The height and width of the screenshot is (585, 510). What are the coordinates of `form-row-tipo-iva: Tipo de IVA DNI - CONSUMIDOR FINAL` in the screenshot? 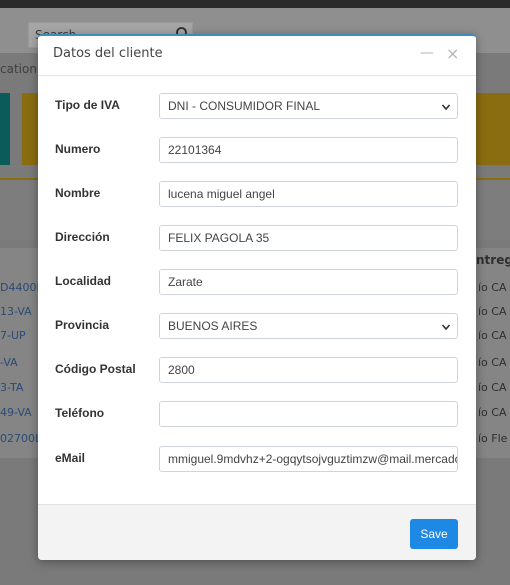 It's located at (257, 106).